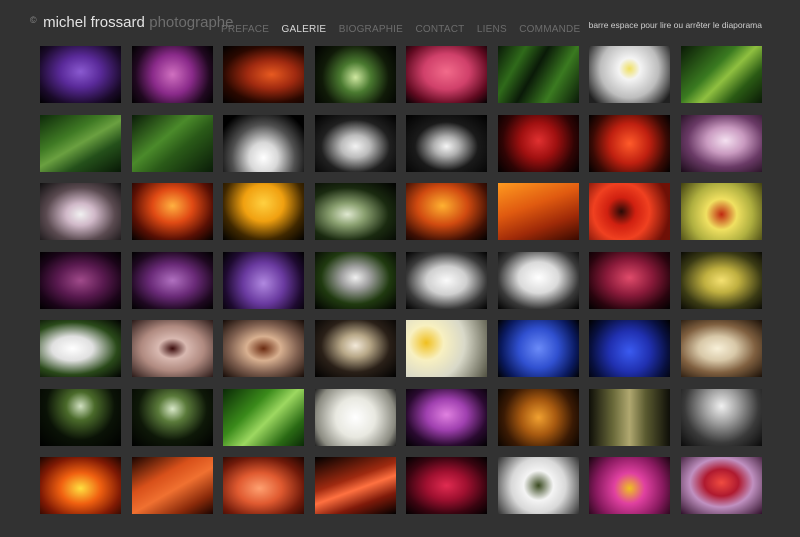  What do you see at coordinates (549, 29) in the screenshot?
I see `nav-commande: COMMANDE` at bounding box center [549, 29].